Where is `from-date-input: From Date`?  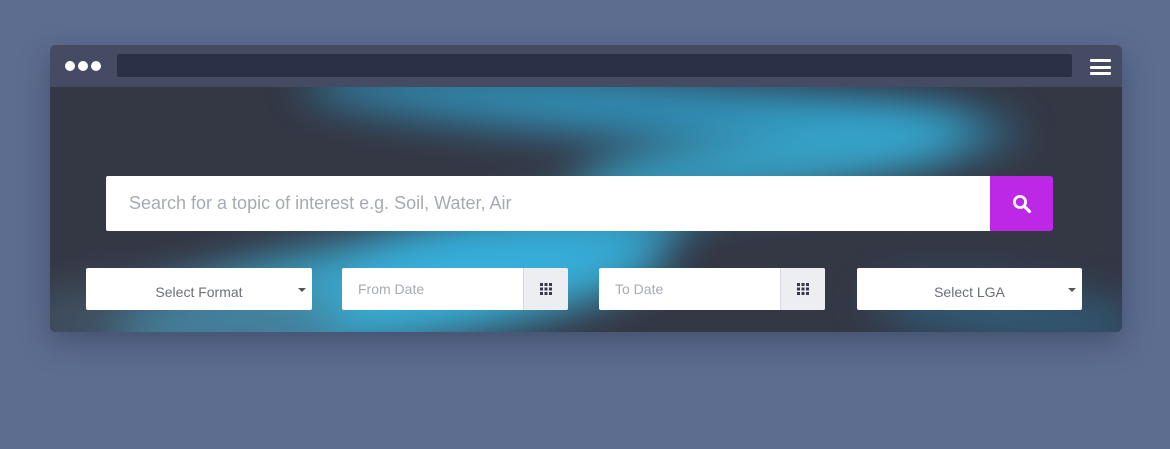
from-date-input: From Date is located at coordinates (432, 289).